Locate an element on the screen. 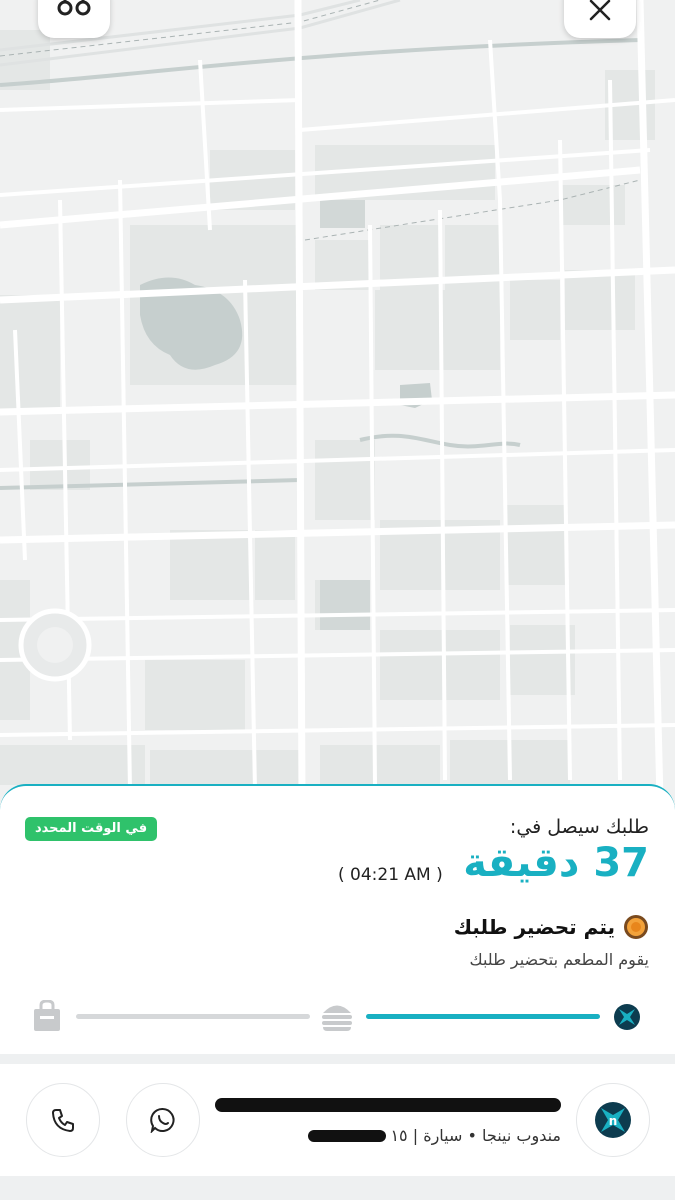  status-subtitle: يقوم المطعم بتحضير طلبك is located at coordinates (559, 959).